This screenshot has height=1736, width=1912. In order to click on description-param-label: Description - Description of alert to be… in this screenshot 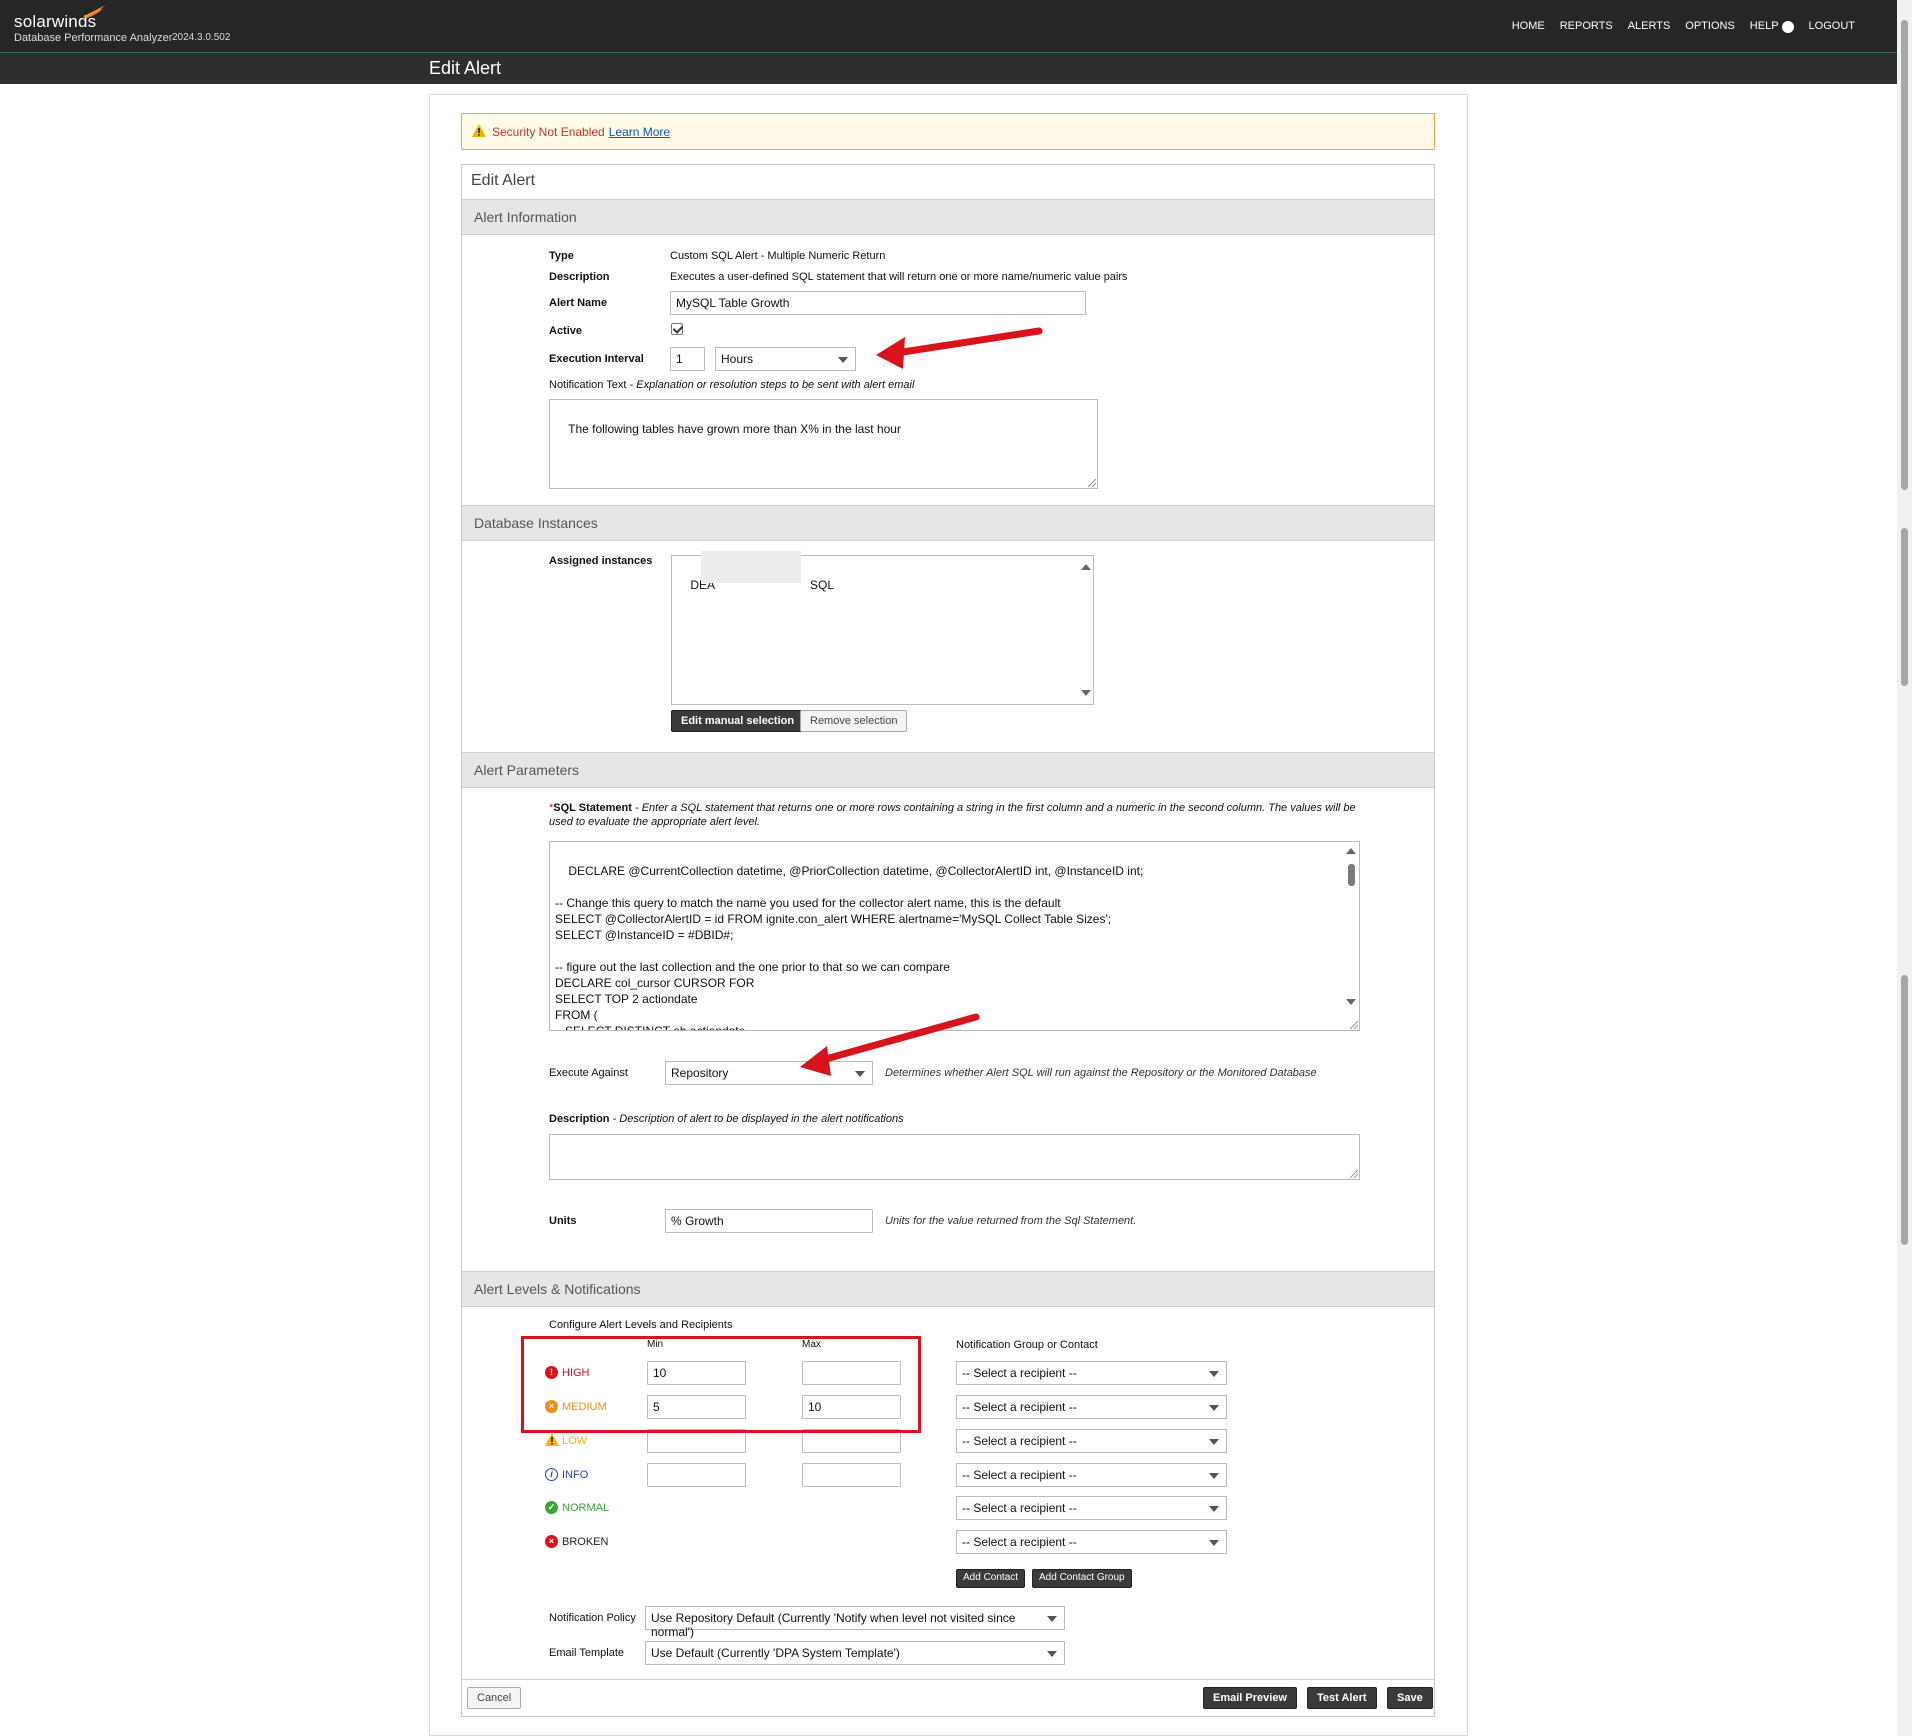, I will do `click(726, 1119)`.